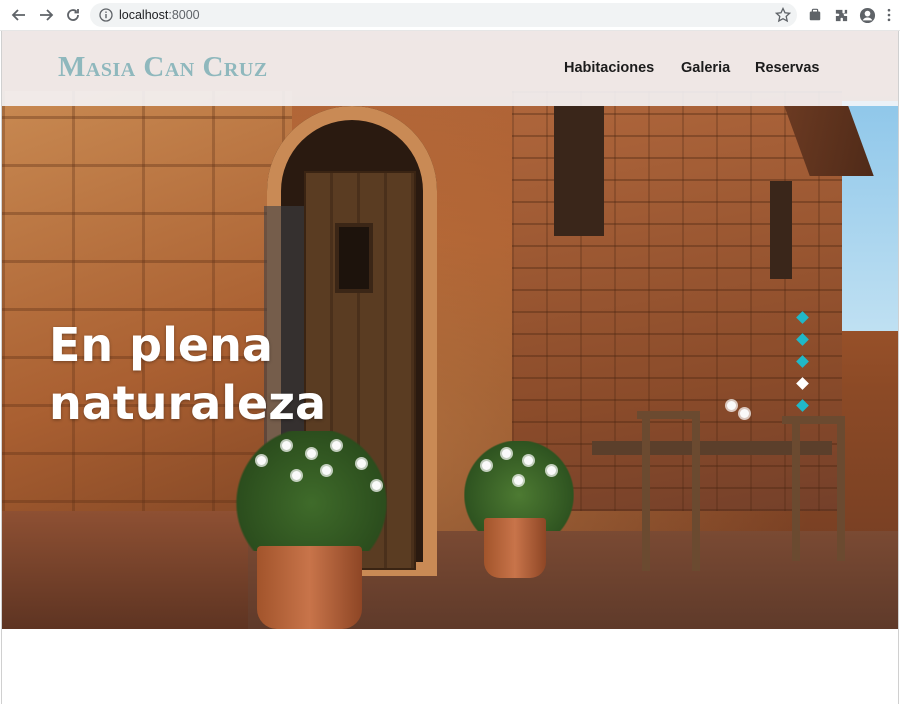  I want to click on puzzle-icon, so click(841, 15).